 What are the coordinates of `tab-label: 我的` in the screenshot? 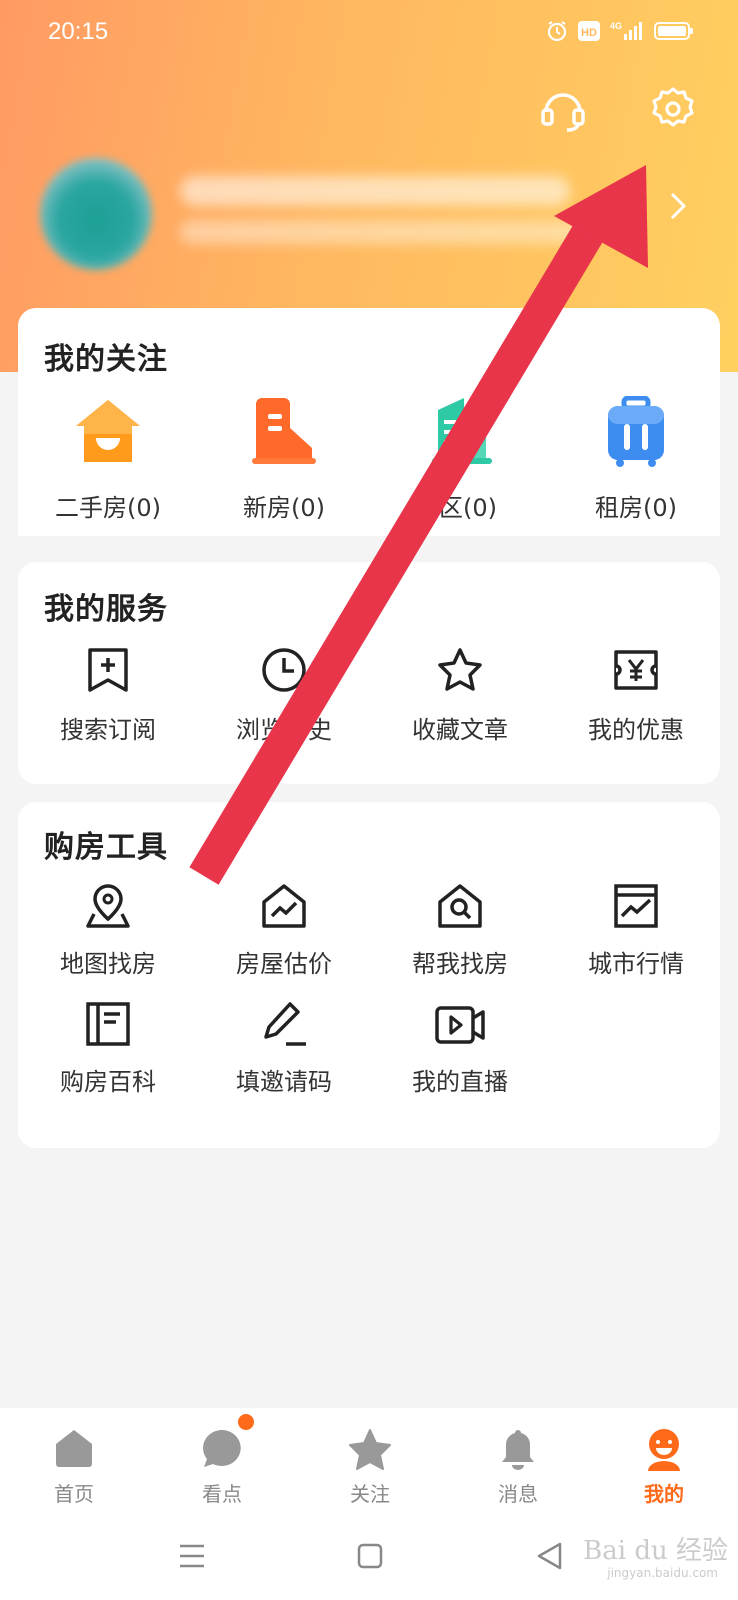 It's located at (664, 1494).